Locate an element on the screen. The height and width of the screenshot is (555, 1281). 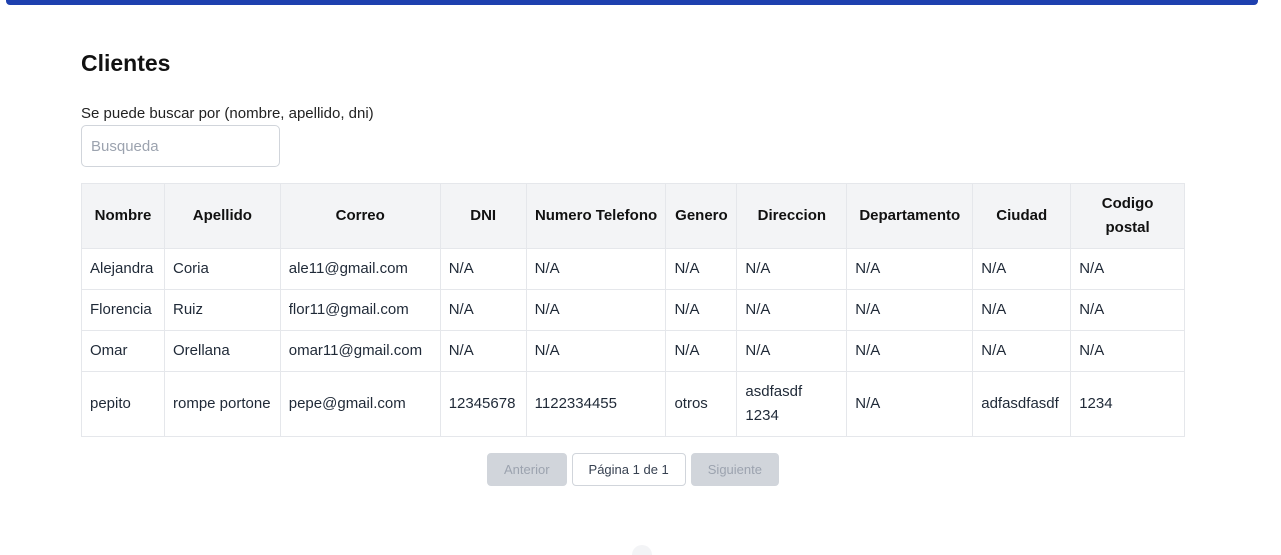
column-header-ciudad: Ciudad is located at coordinates (1022, 216).